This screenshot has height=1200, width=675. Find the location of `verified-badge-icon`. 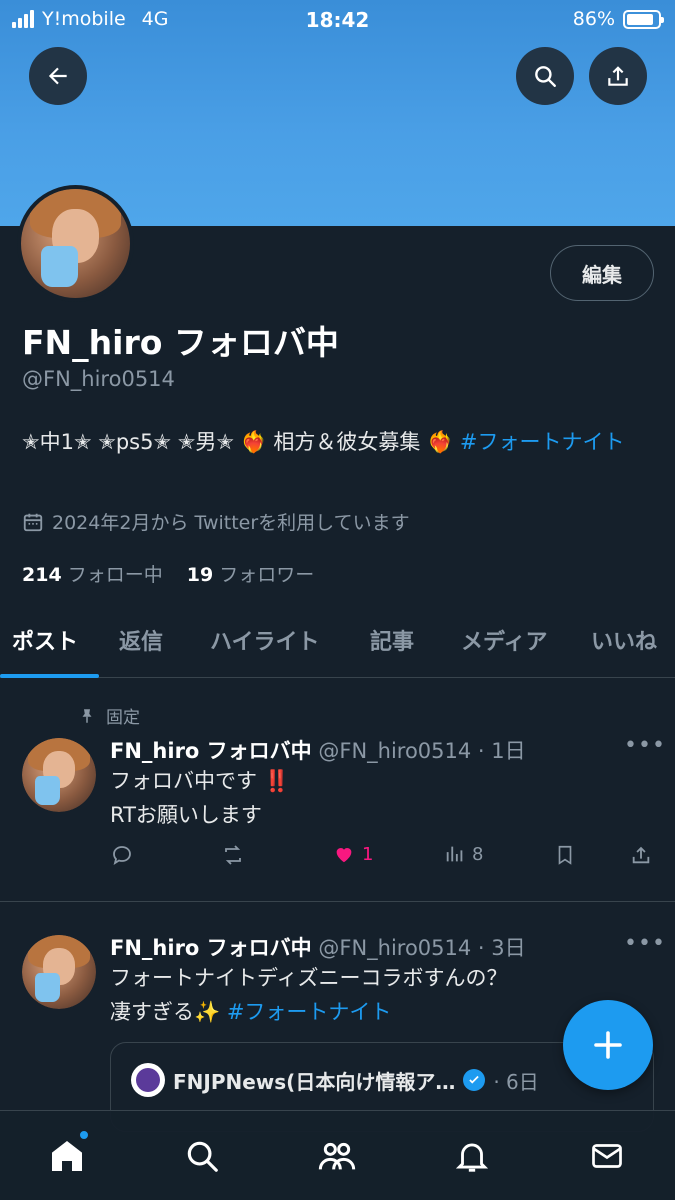

verified-badge-icon is located at coordinates (474, 1080).